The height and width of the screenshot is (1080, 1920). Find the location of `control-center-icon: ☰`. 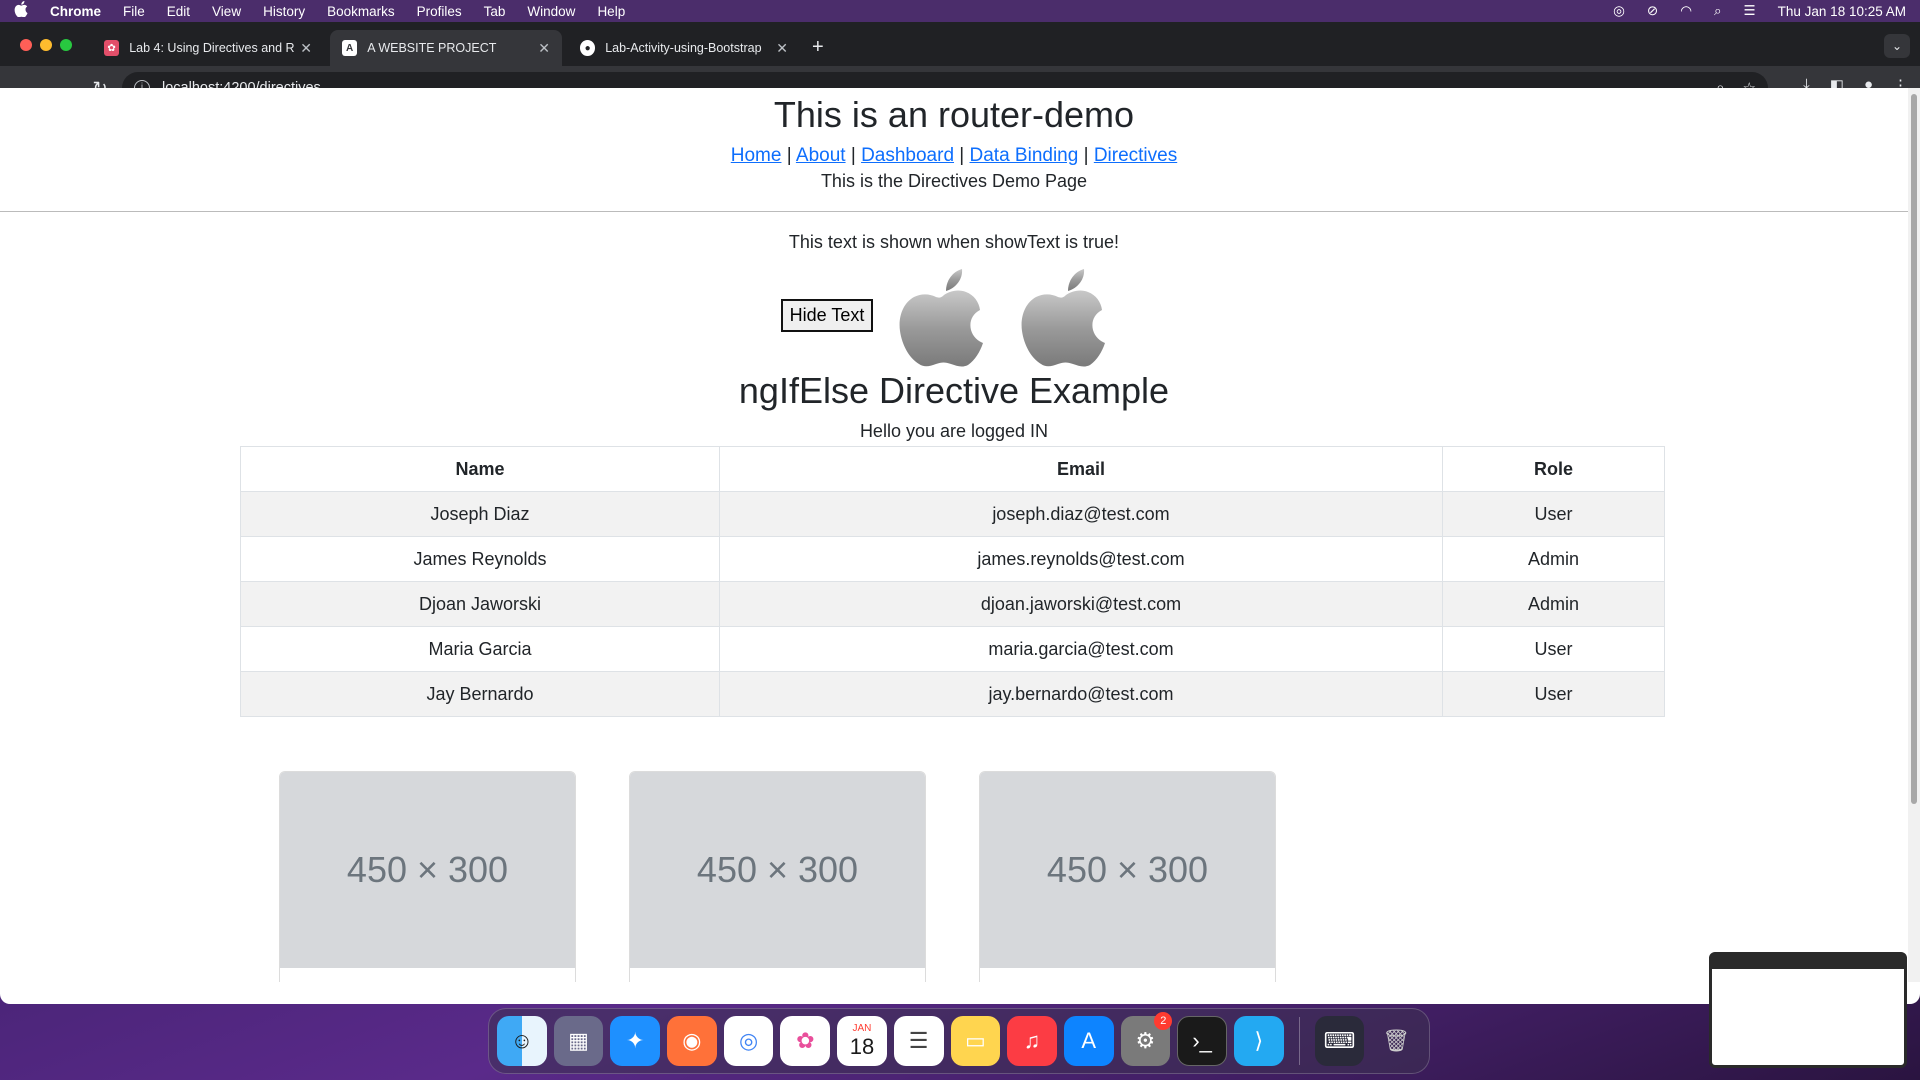

control-center-icon: ☰ is located at coordinates (1750, 11).